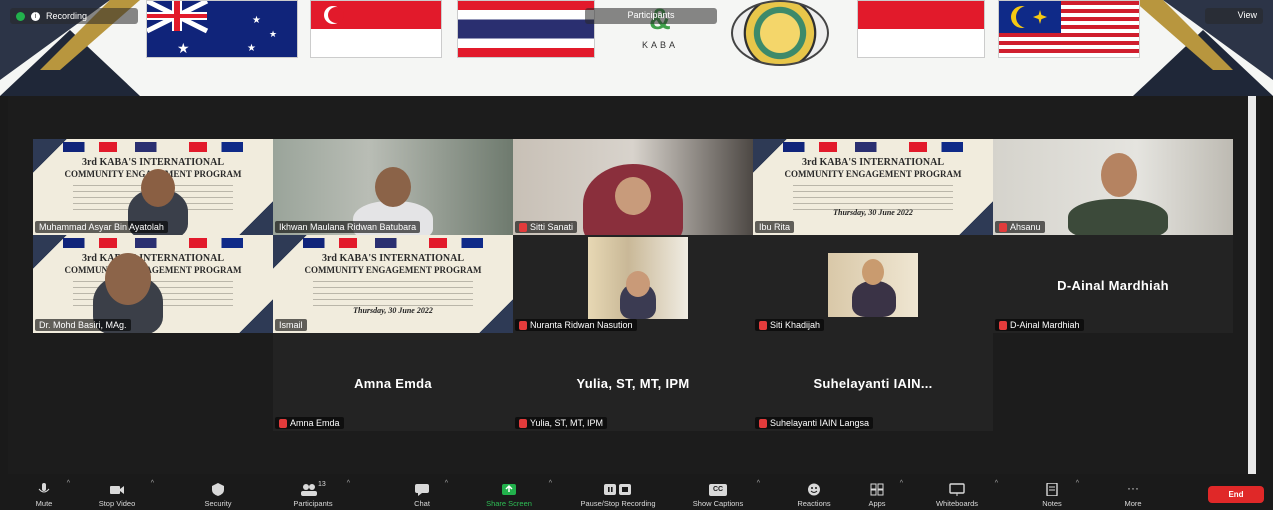 The height and width of the screenshot is (510, 1273). What do you see at coordinates (775, 227) in the screenshot?
I see `participant-name: Ibu Rita` at bounding box center [775, 227].